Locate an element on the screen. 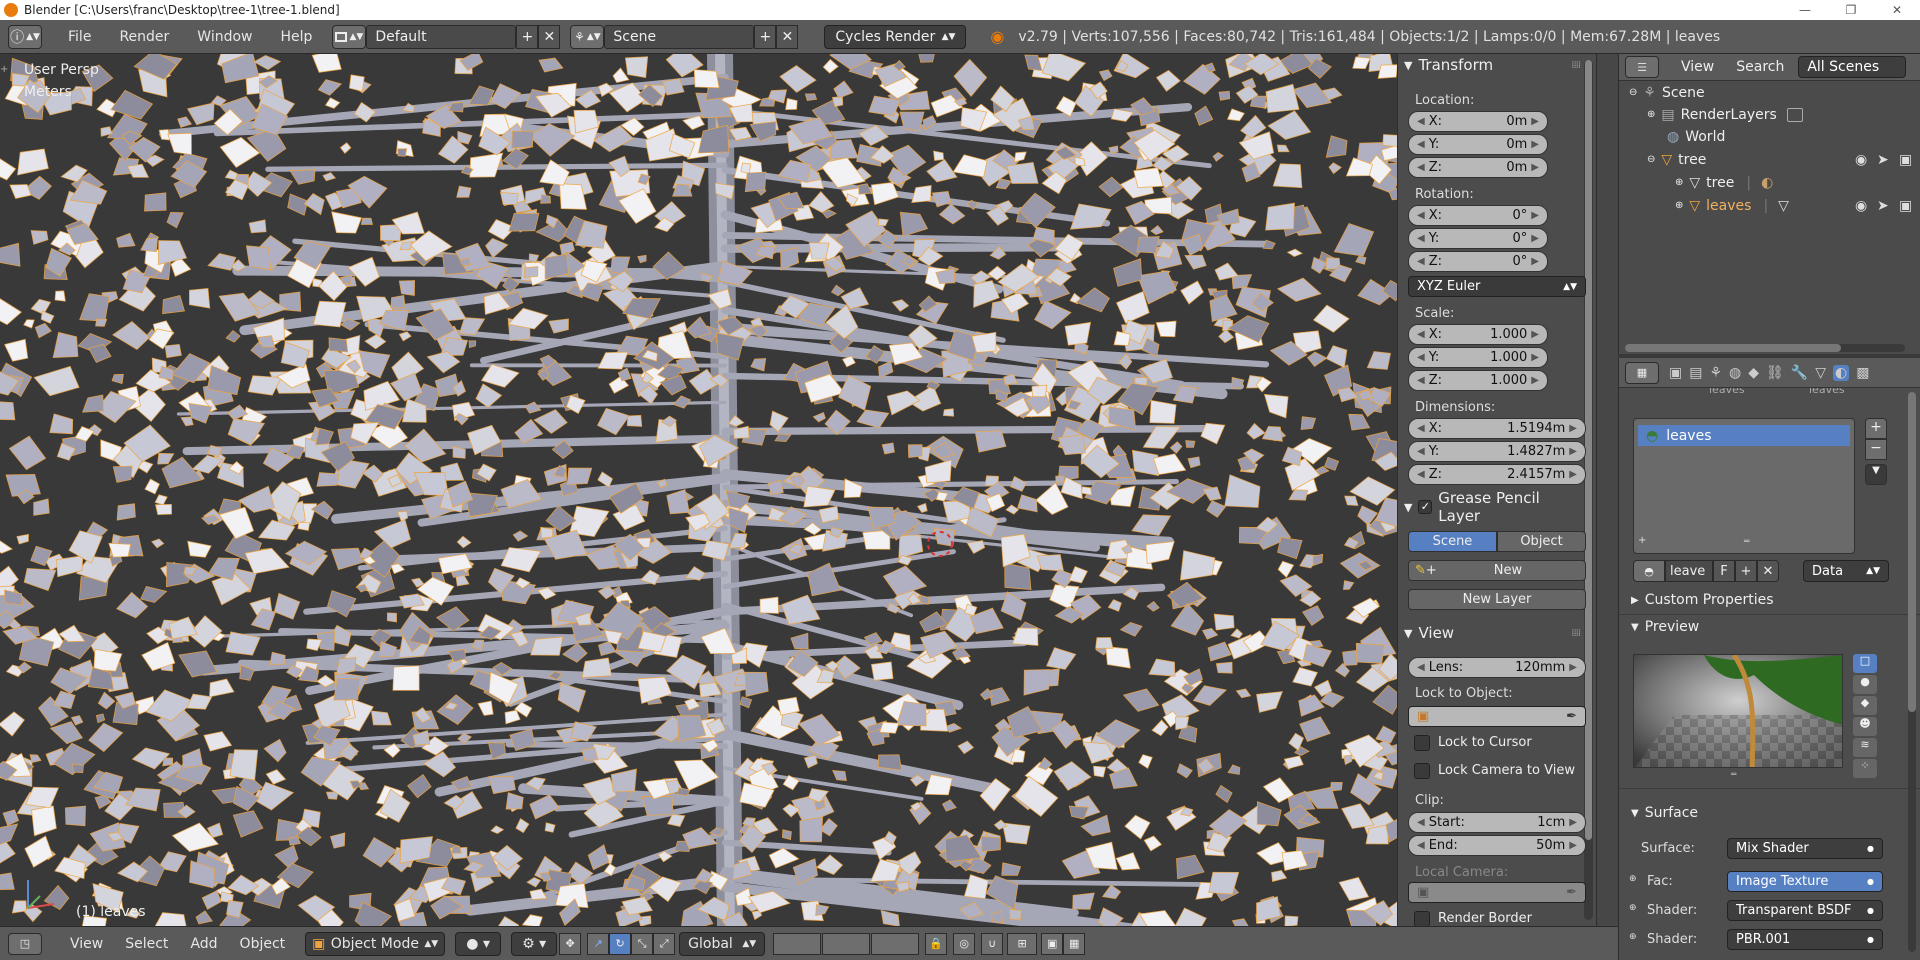 Image resolution: width=1920 pixels, height=960 pixels. rotation-z-field: ◀ Z: 0° ▶ is located at coordinates (1478, 261).